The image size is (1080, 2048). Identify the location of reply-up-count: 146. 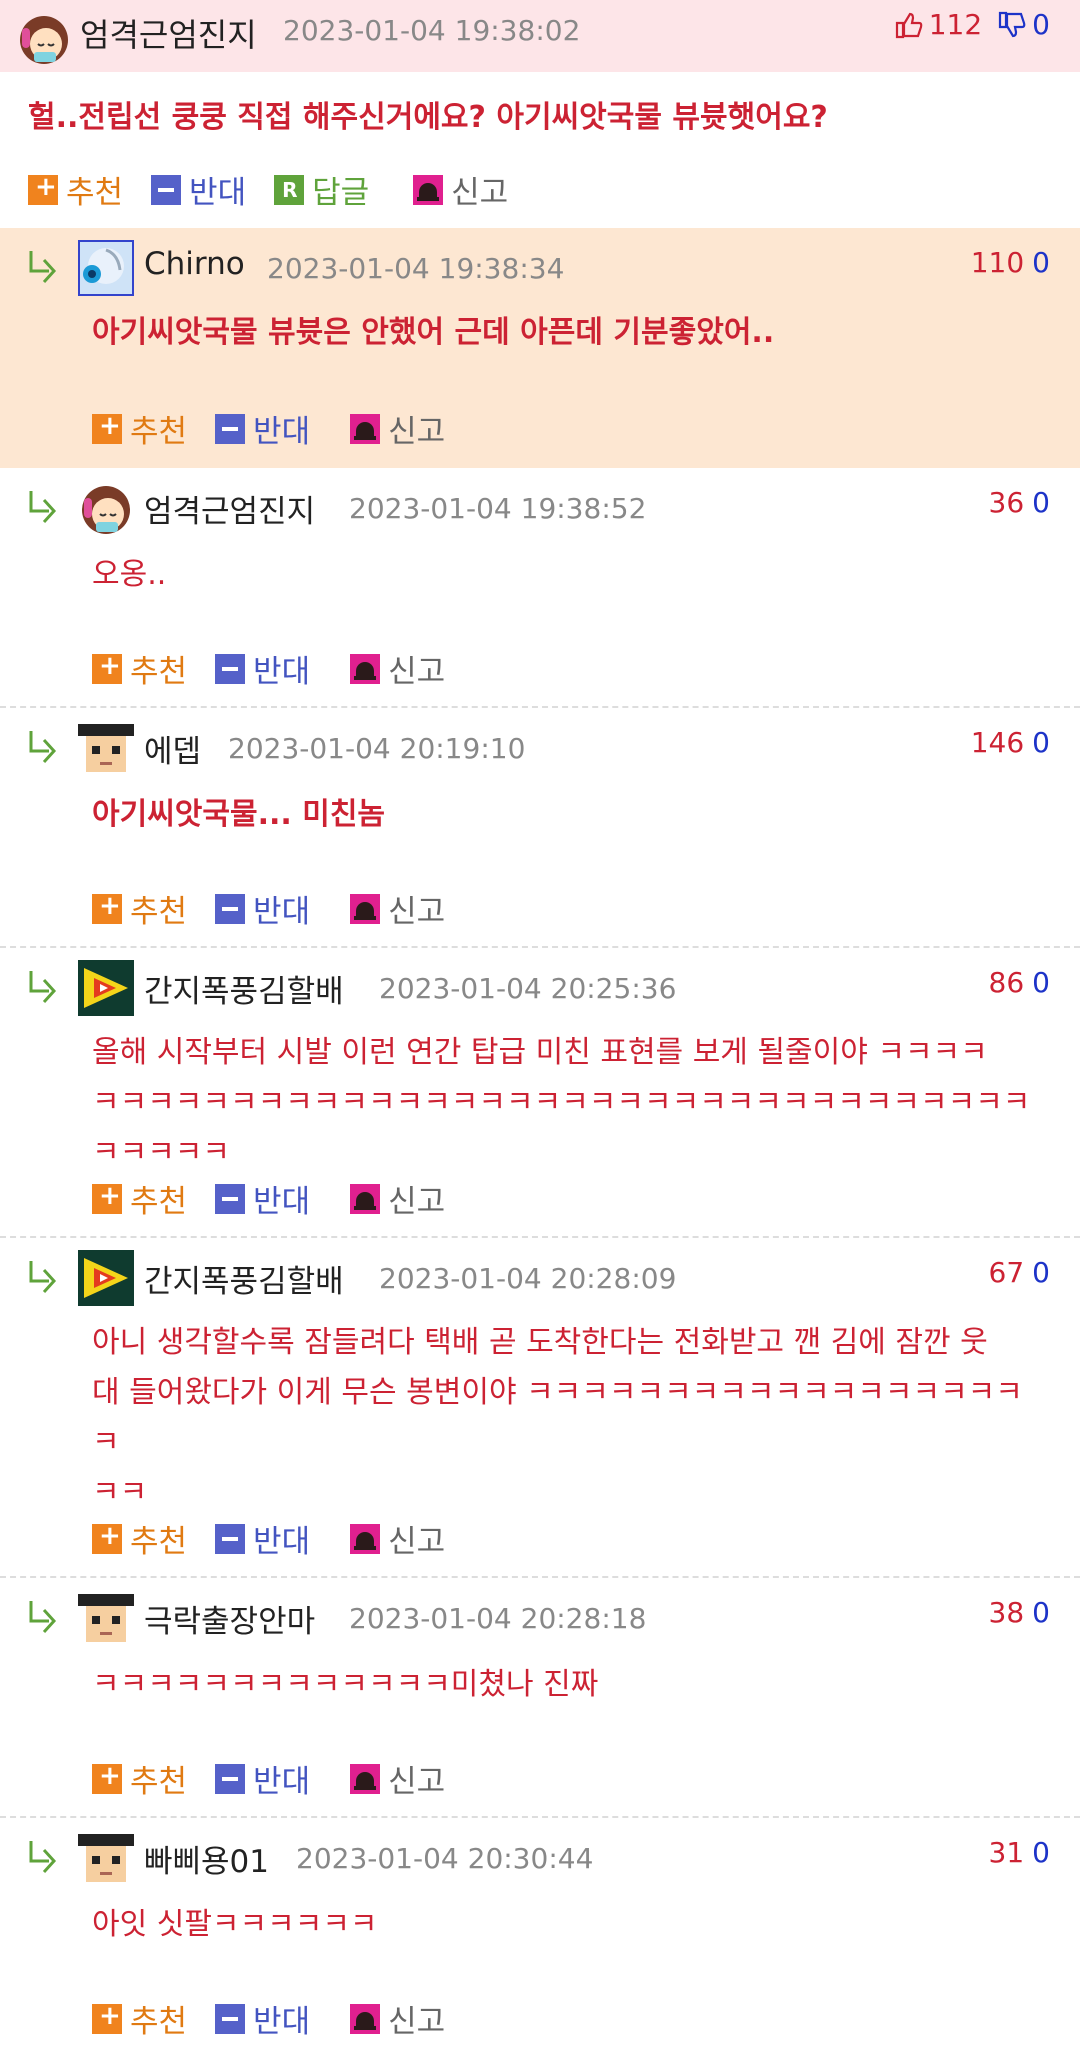
(997, 742).